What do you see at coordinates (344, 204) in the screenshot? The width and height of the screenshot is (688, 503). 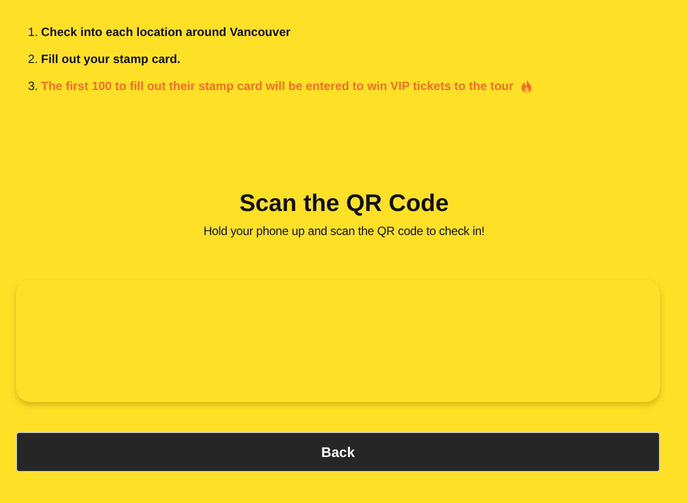 I see `scan-title: Scan the QR Code` at bounding box center [344, 204].